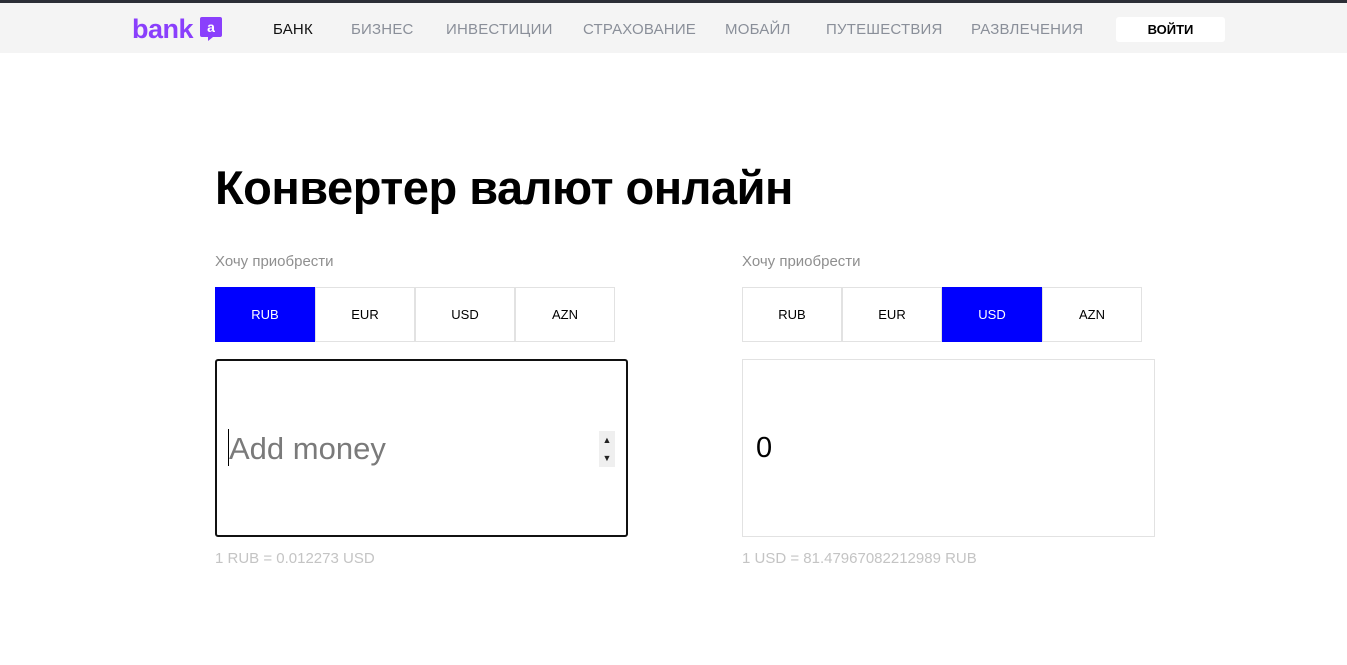 The width and height of the screenshot is (1347, 665). What do you see at coordinates (1092, 314) in the screenshot?
I see `to-currency-azn-button: AZN` at bounding box center [1092, 314].